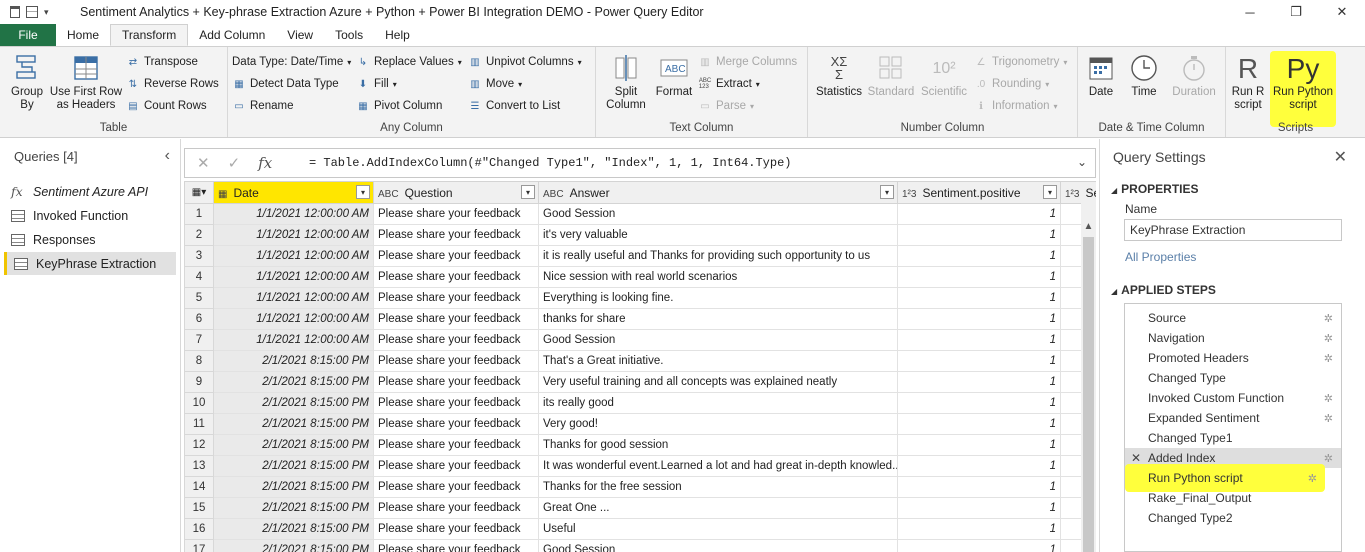 Image resolution: width=1365 pixels, height=552 pixels. I want to click on detect-data-type-button: ▦ Detect Data Type, so click(285, 84).